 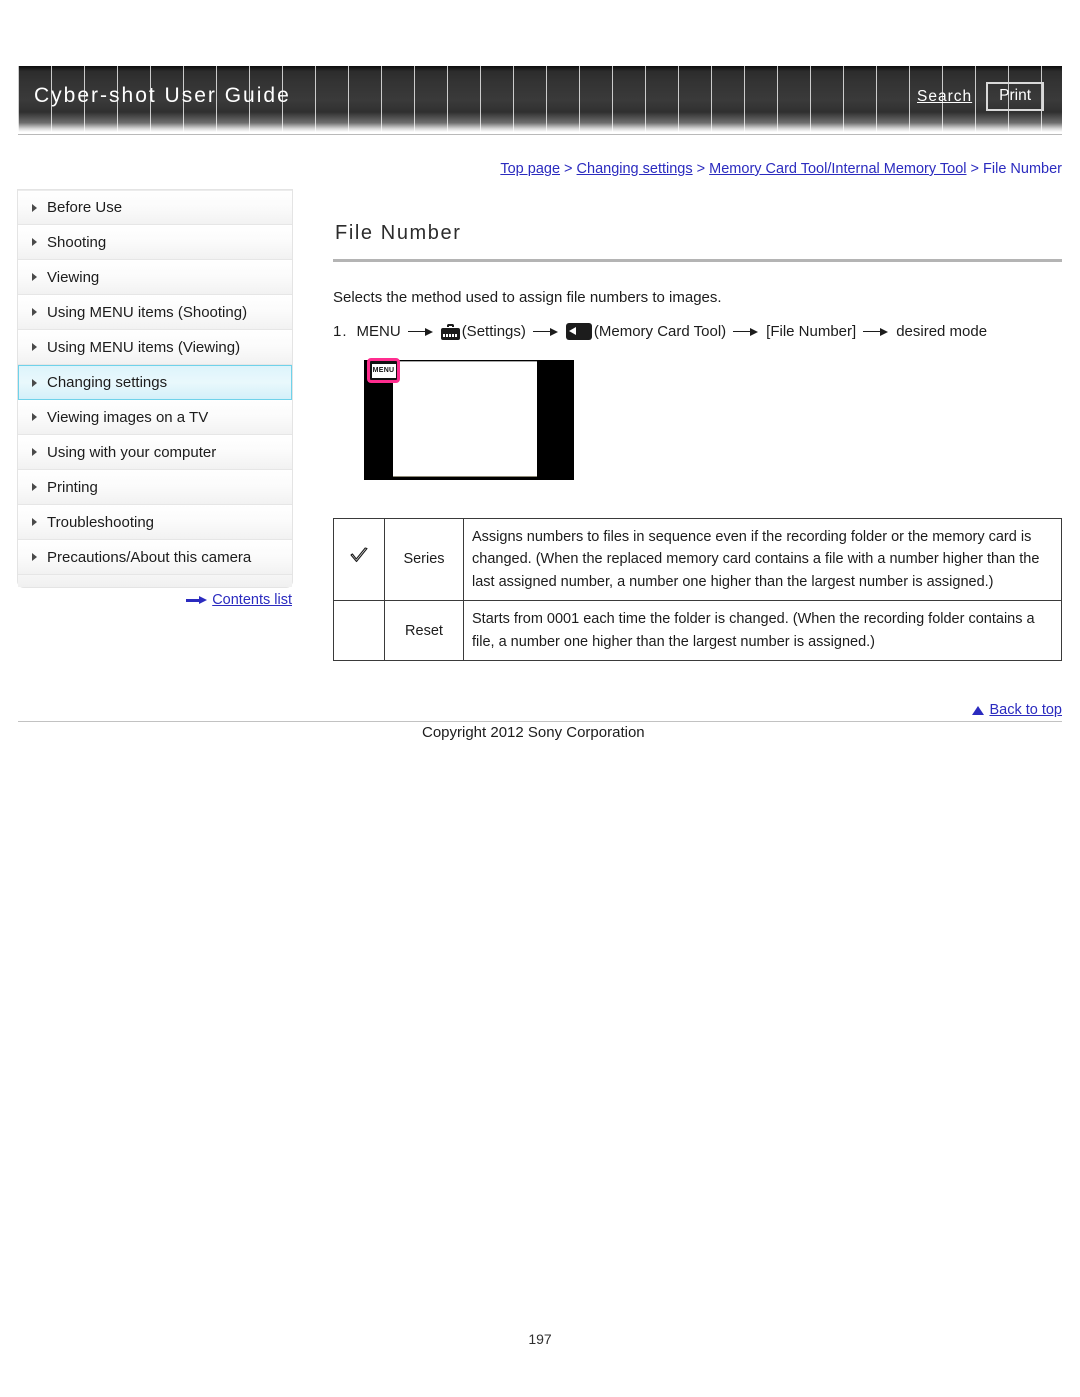 What do you see at coordinates (101, 522) in the screenshot?
I see `sidebar-item-label: Troubleshooting` at bounding box center [101, 522].